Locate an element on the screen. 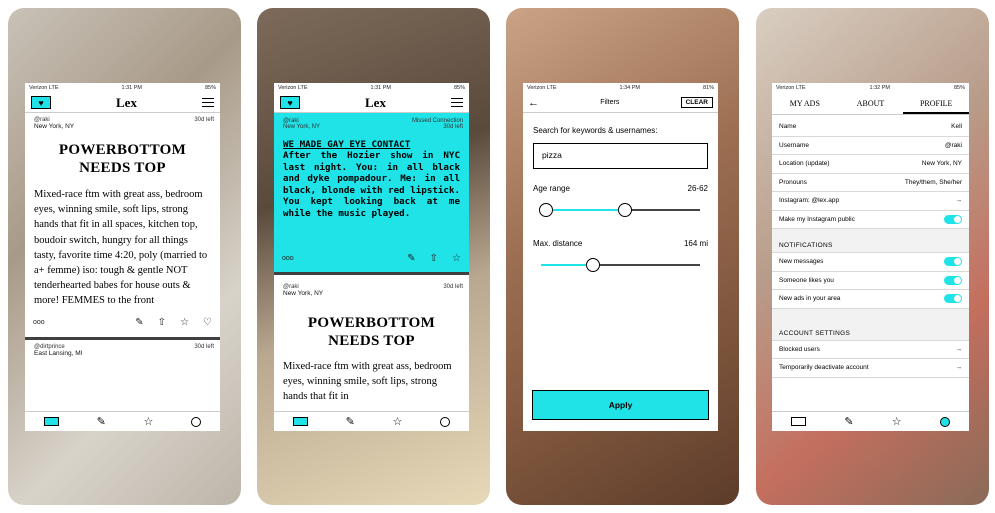  back-arrow-icon: ← is located at coordinates (533, 103).